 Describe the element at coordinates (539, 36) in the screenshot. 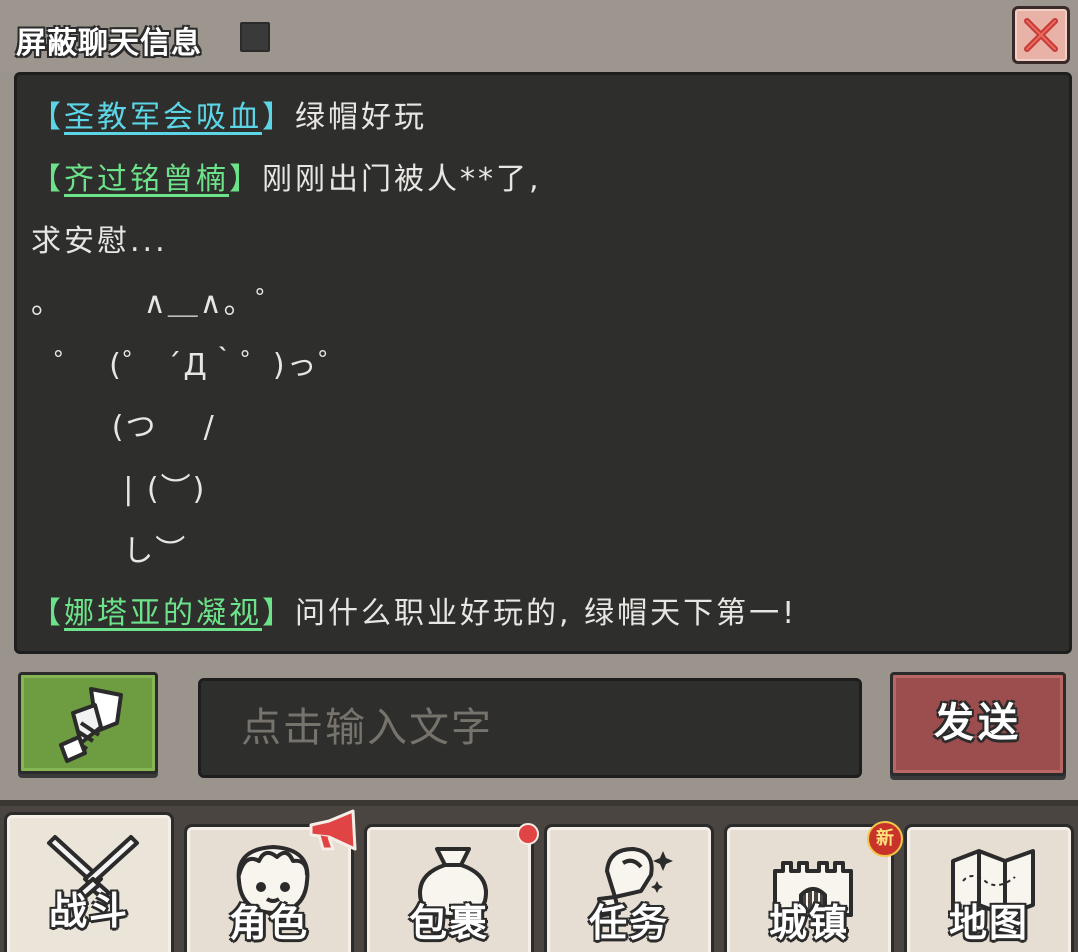

I see `chat-header: 屏蔽聊天信息` at that location.